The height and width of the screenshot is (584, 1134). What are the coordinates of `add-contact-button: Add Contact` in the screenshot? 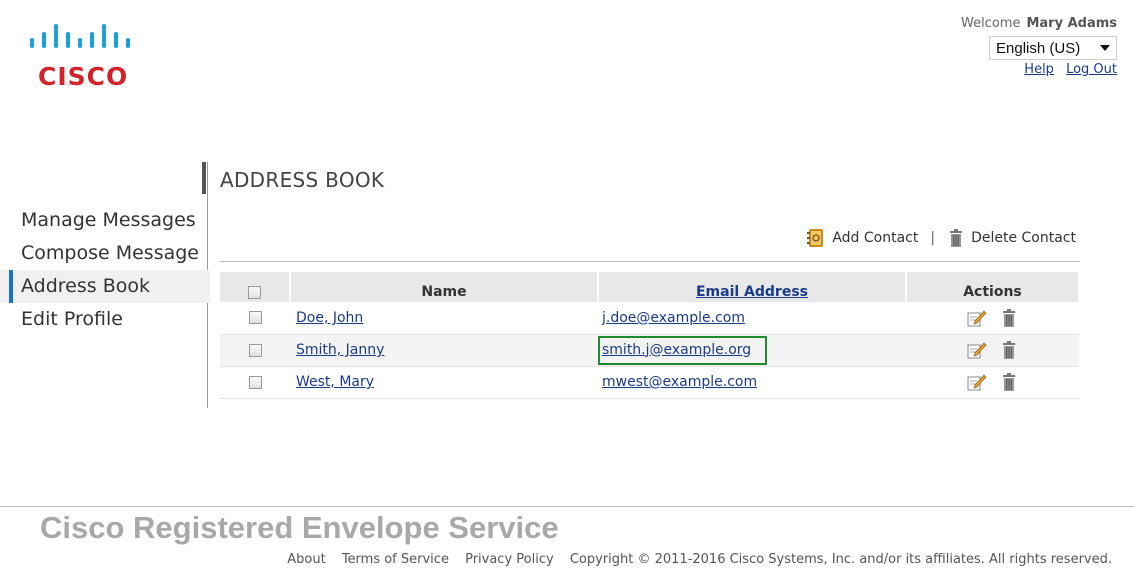 It's located at (862, 238).